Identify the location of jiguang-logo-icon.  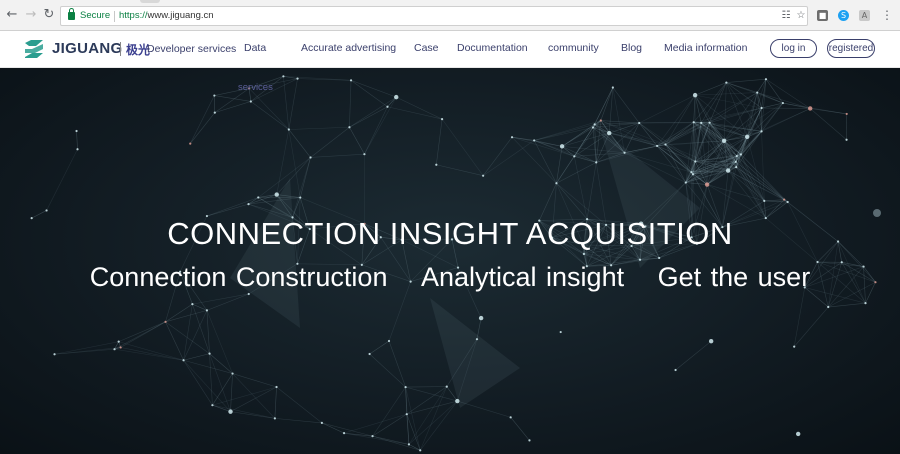
(34, 49).